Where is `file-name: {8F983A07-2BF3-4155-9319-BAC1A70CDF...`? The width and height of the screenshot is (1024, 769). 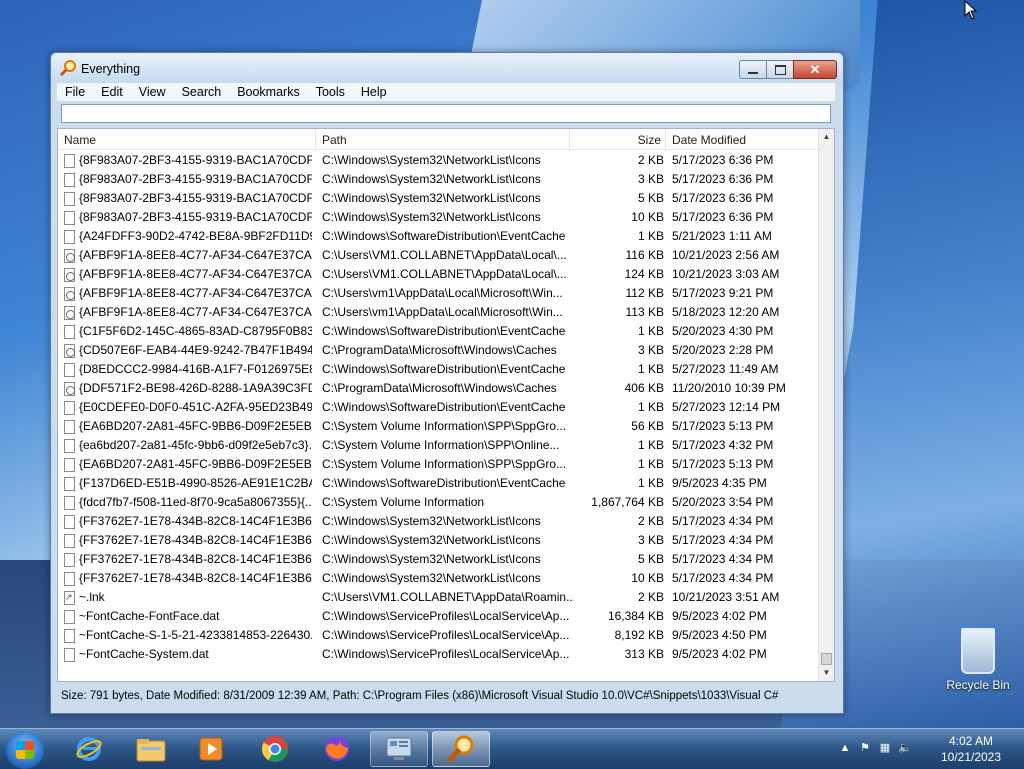
file-name: {8F983A07-2BF3-4155-9319-BAC1A70CDF... is located at coordinates (195, 160).